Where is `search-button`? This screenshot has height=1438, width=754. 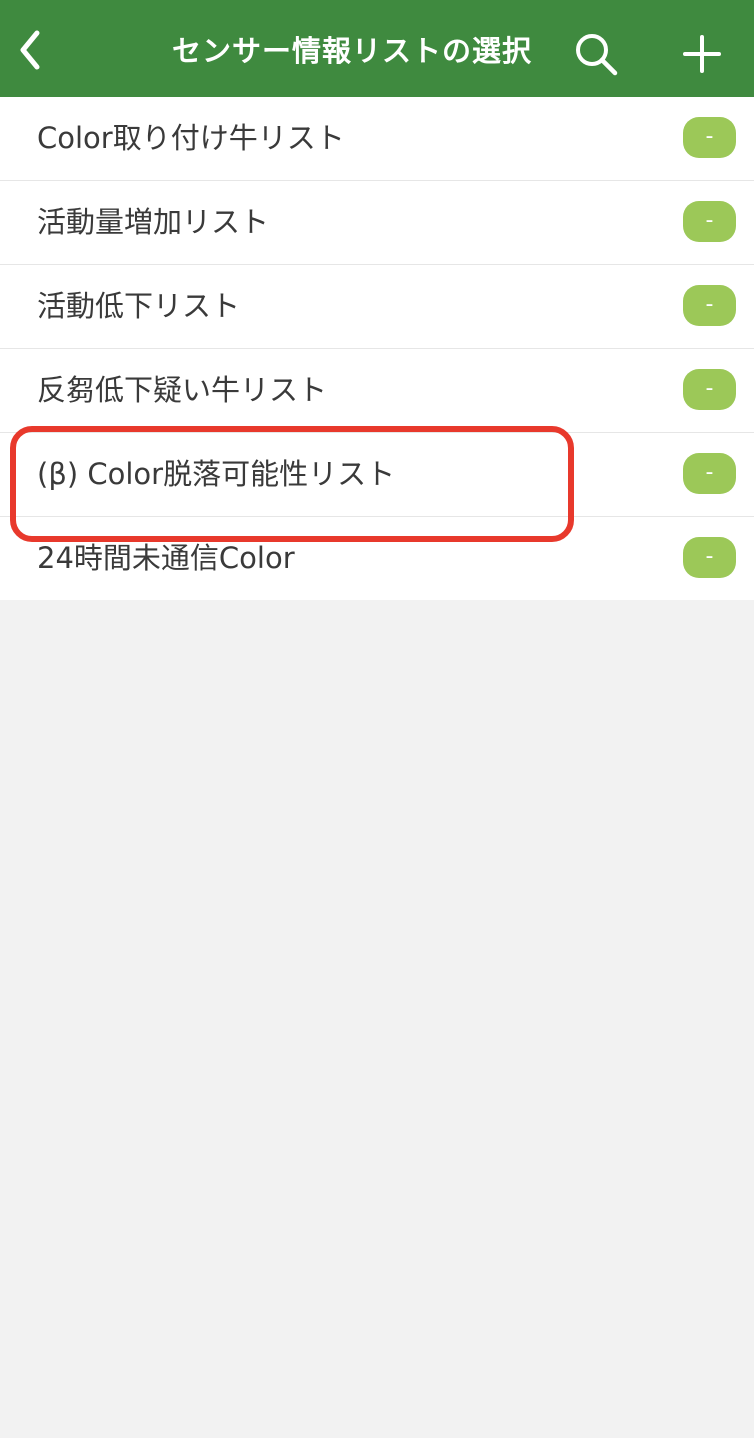
search-button is located at coordinates (596, 54).